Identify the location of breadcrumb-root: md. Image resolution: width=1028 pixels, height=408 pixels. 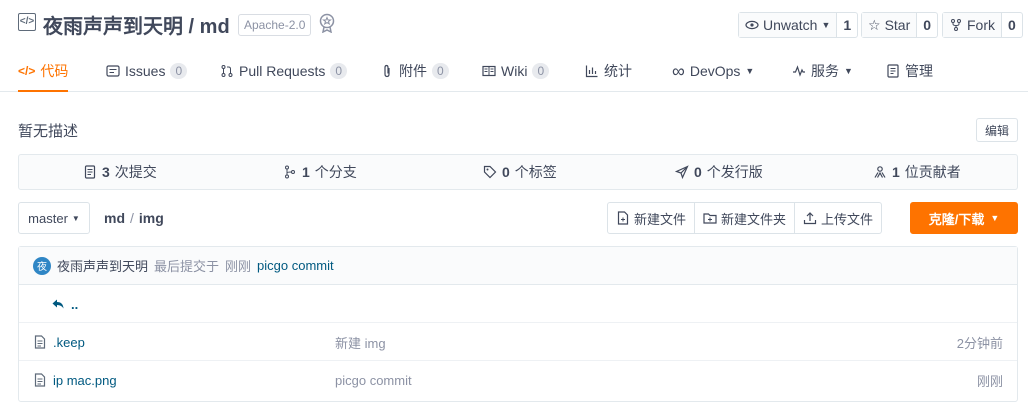
(114, 218).